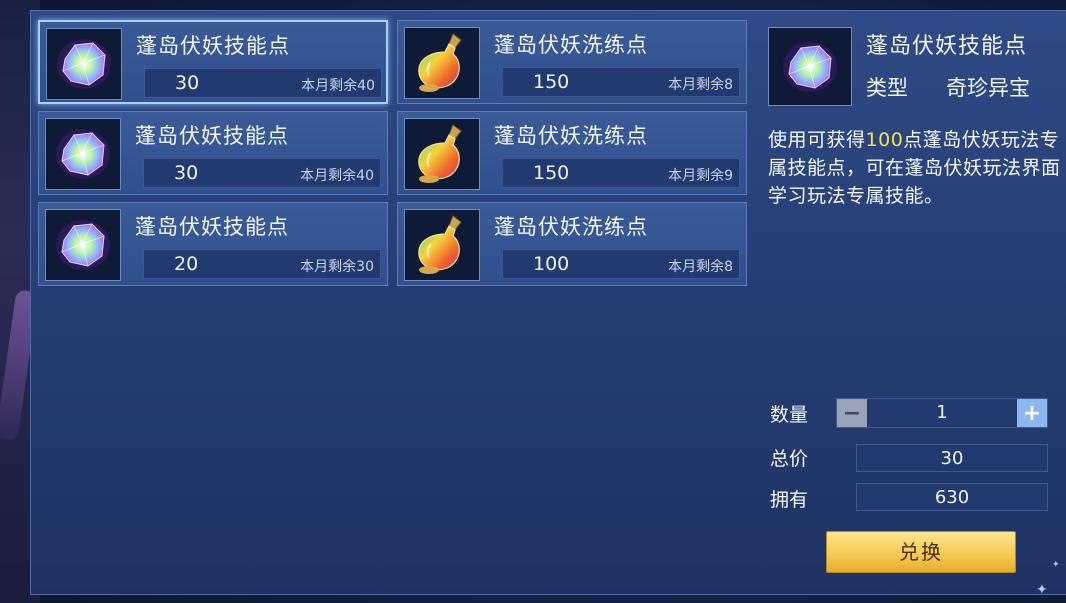 The image size is (1066, 603). I want to click on exchange-button: 兑换, so click(921, 552).